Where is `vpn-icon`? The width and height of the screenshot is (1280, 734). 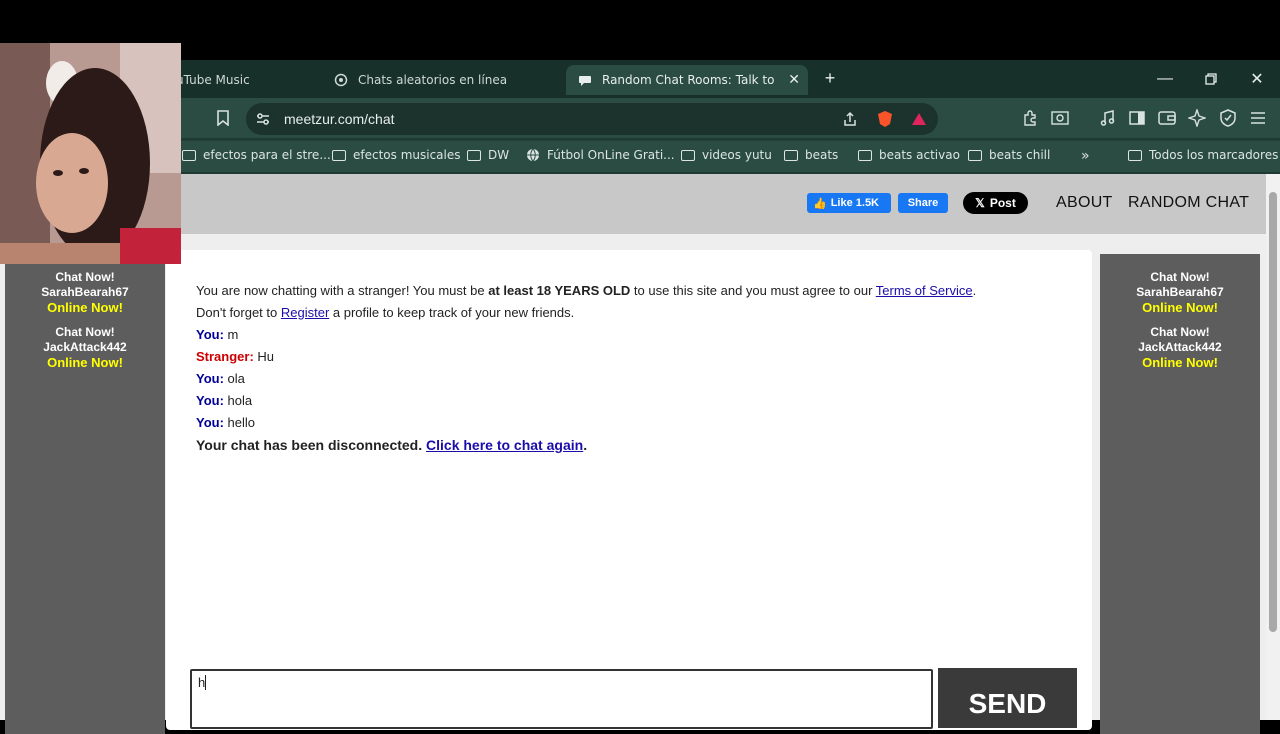
vpn-icon is located at coordinates (1228, 118).